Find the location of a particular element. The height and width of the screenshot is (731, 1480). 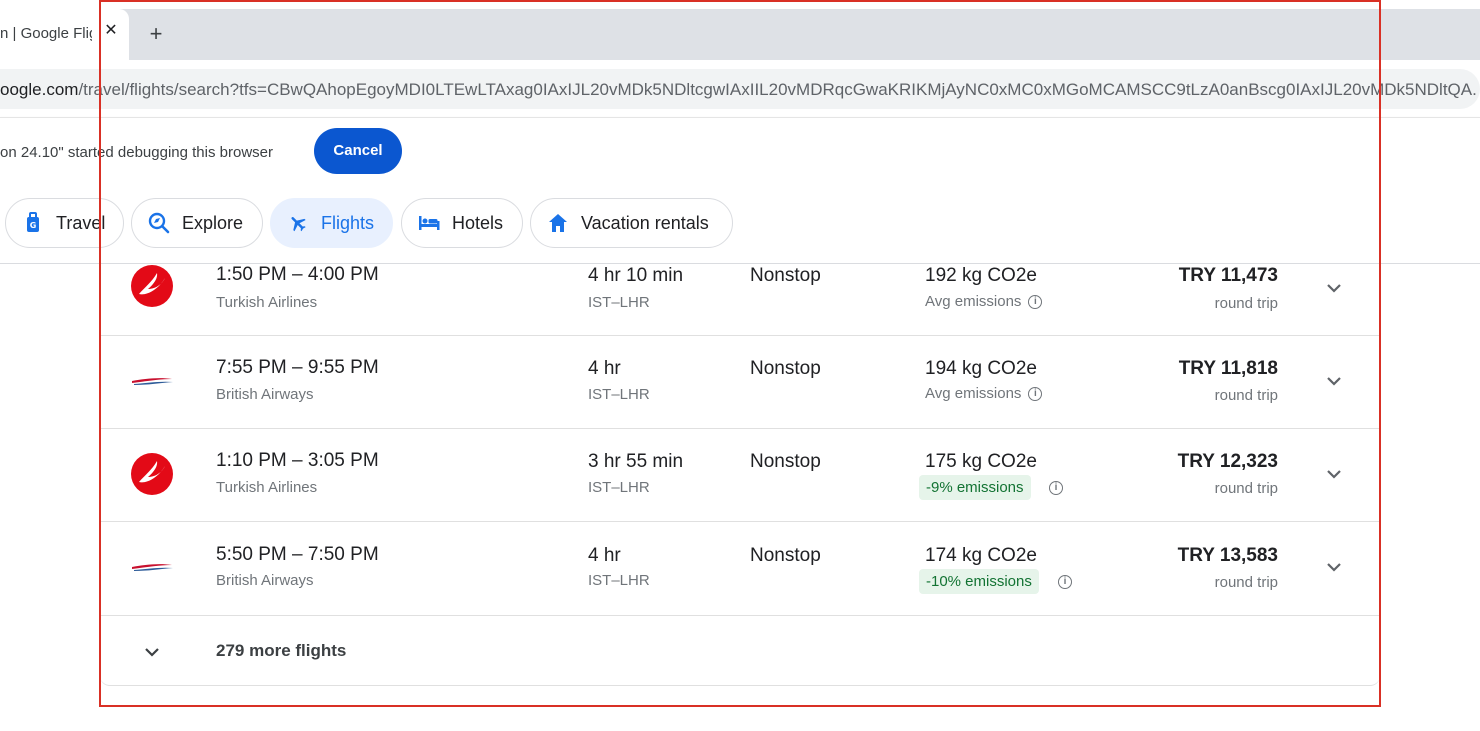

more-flights-label: 279 more flights is located at coordinates (281, 650).